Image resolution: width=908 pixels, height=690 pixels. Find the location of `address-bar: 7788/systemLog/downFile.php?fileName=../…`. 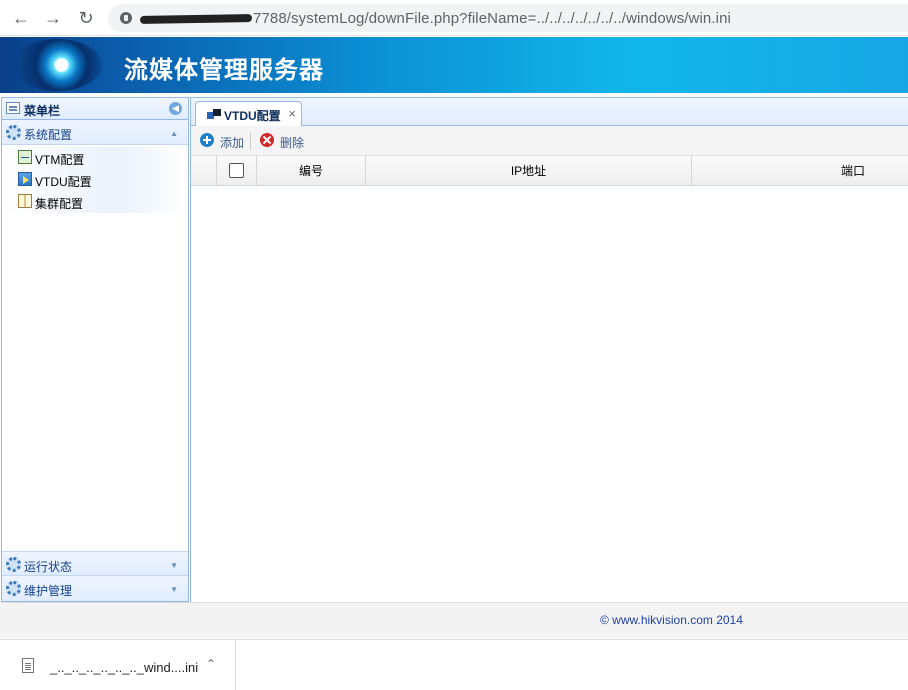

address-bar: 7788/systemLog/downFile.php?fileName=../… is located at coordinates (508, 18).